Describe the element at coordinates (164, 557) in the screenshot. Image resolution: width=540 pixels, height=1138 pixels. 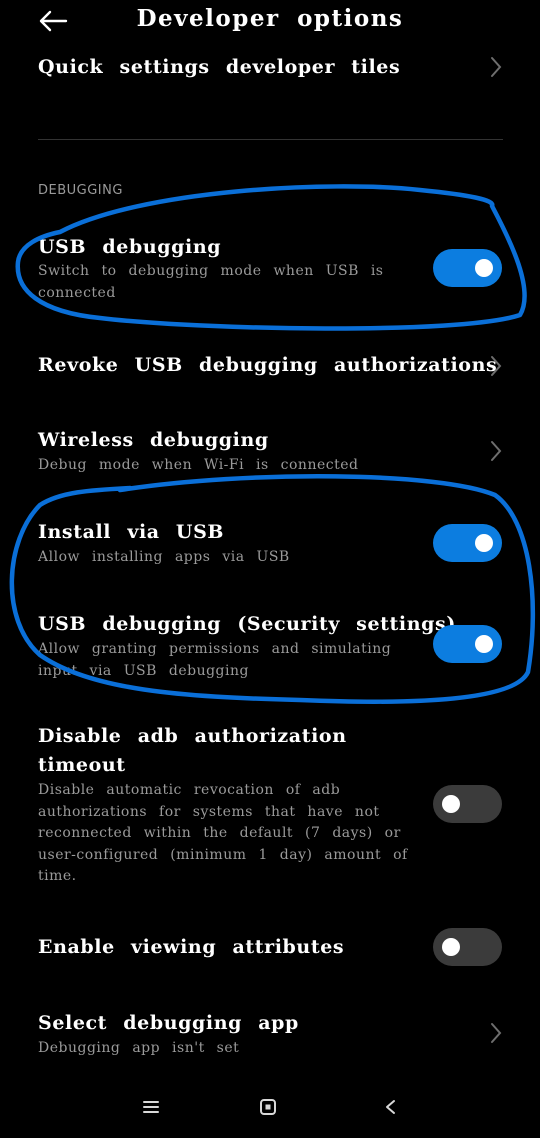
I see `install-via-usb-subtitle: Allow installing apps via USB` at that location.